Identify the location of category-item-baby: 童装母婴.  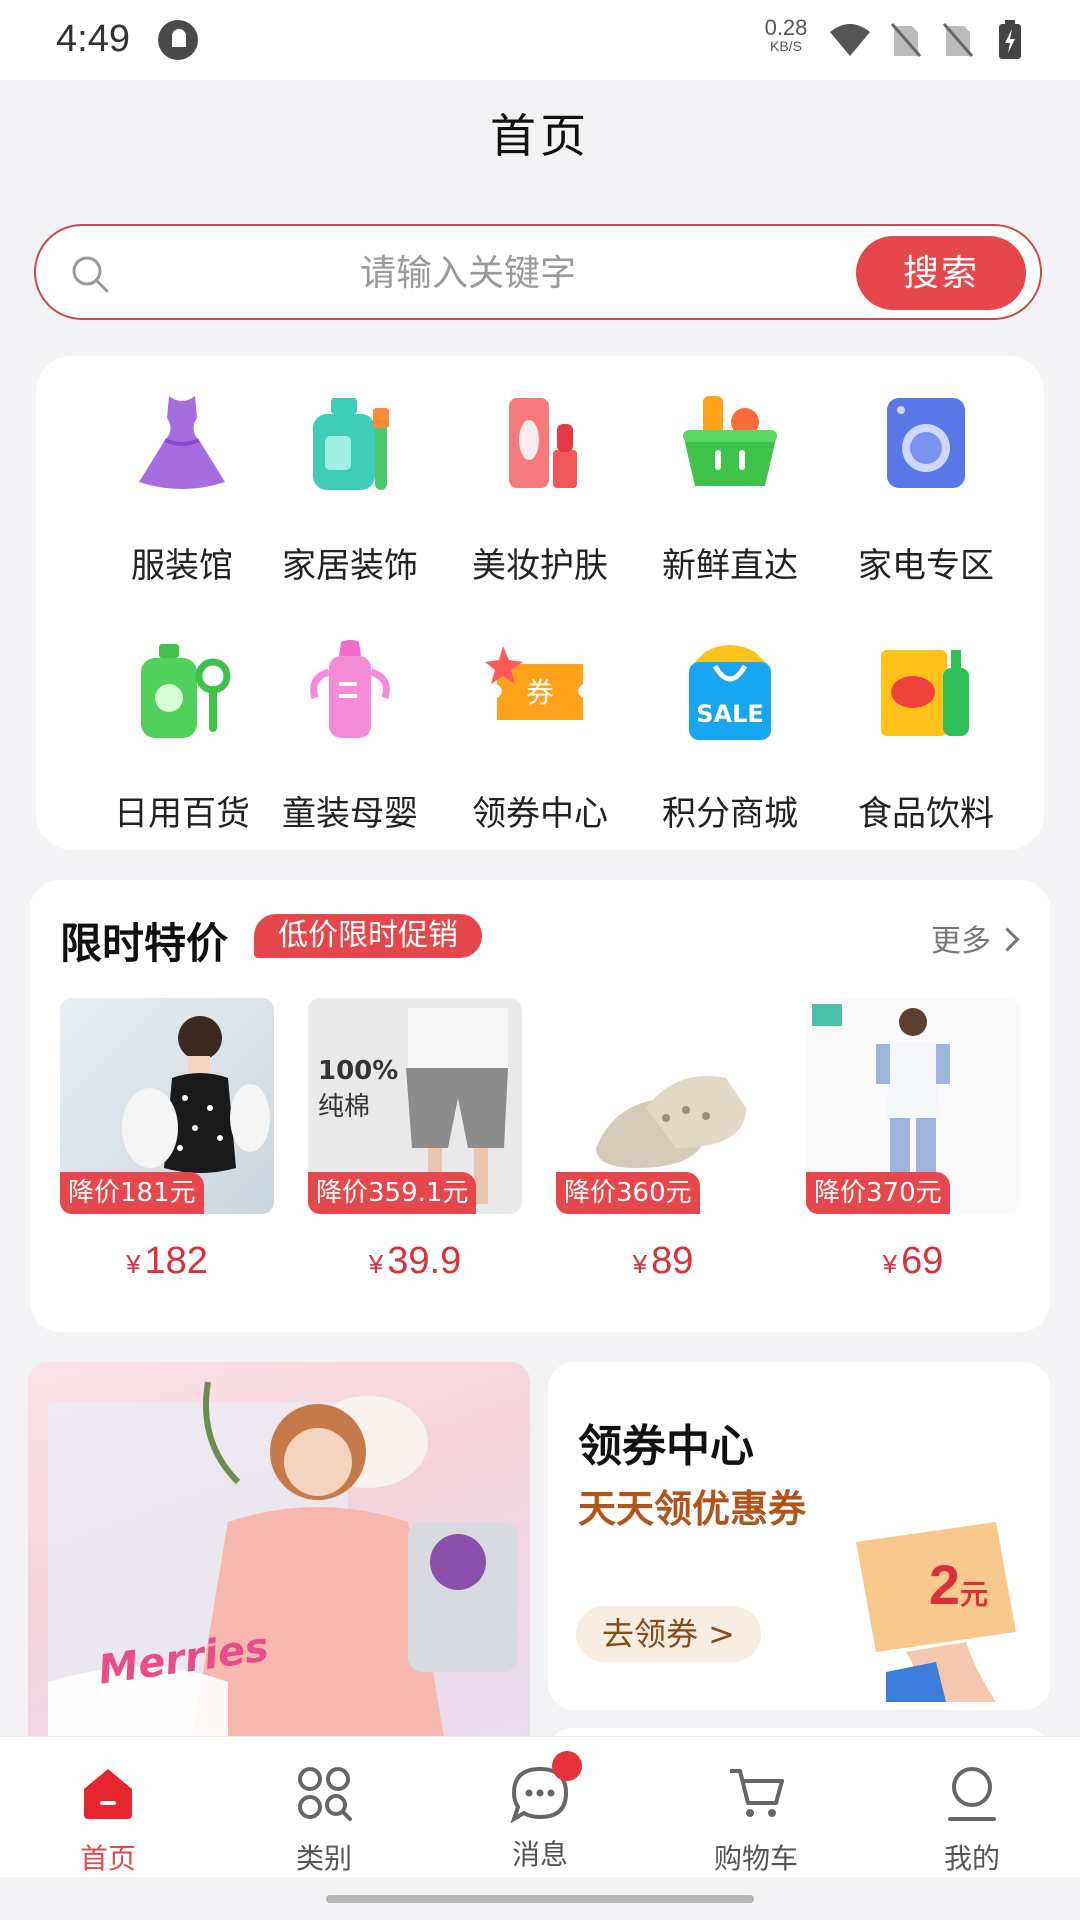
(350, 735).